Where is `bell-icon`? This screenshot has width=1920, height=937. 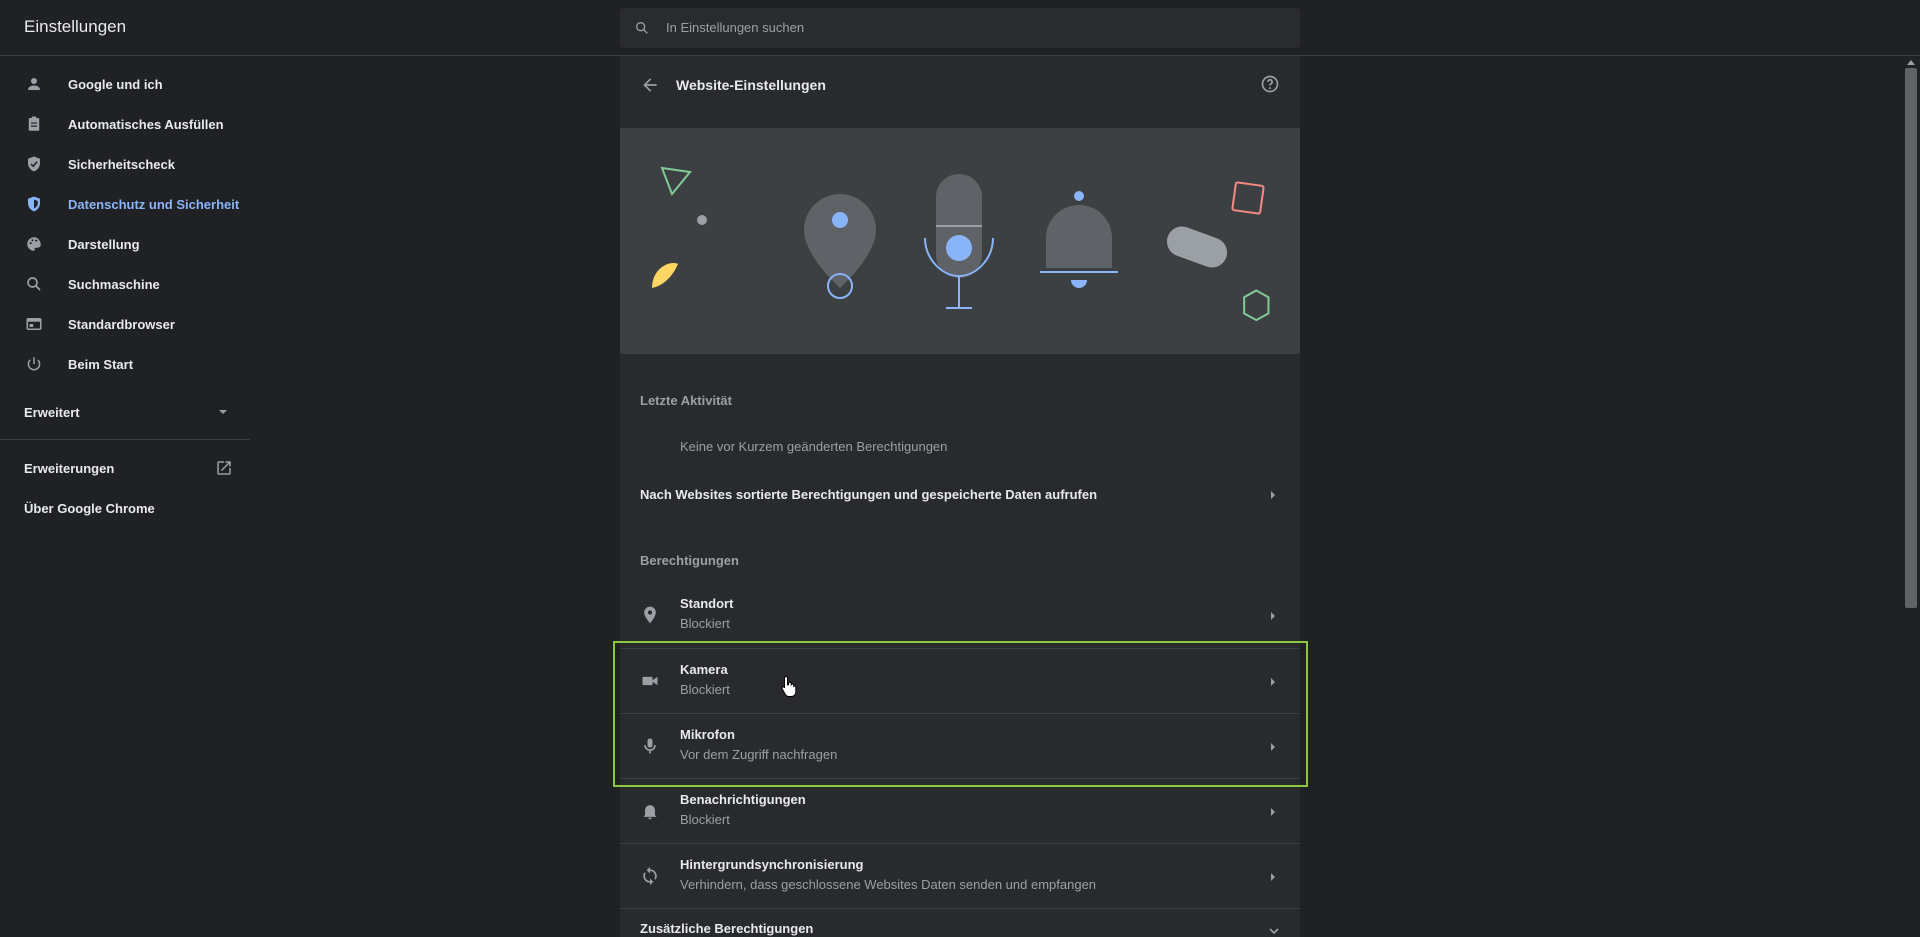 bell-icon is located at coordinates (650, 812).